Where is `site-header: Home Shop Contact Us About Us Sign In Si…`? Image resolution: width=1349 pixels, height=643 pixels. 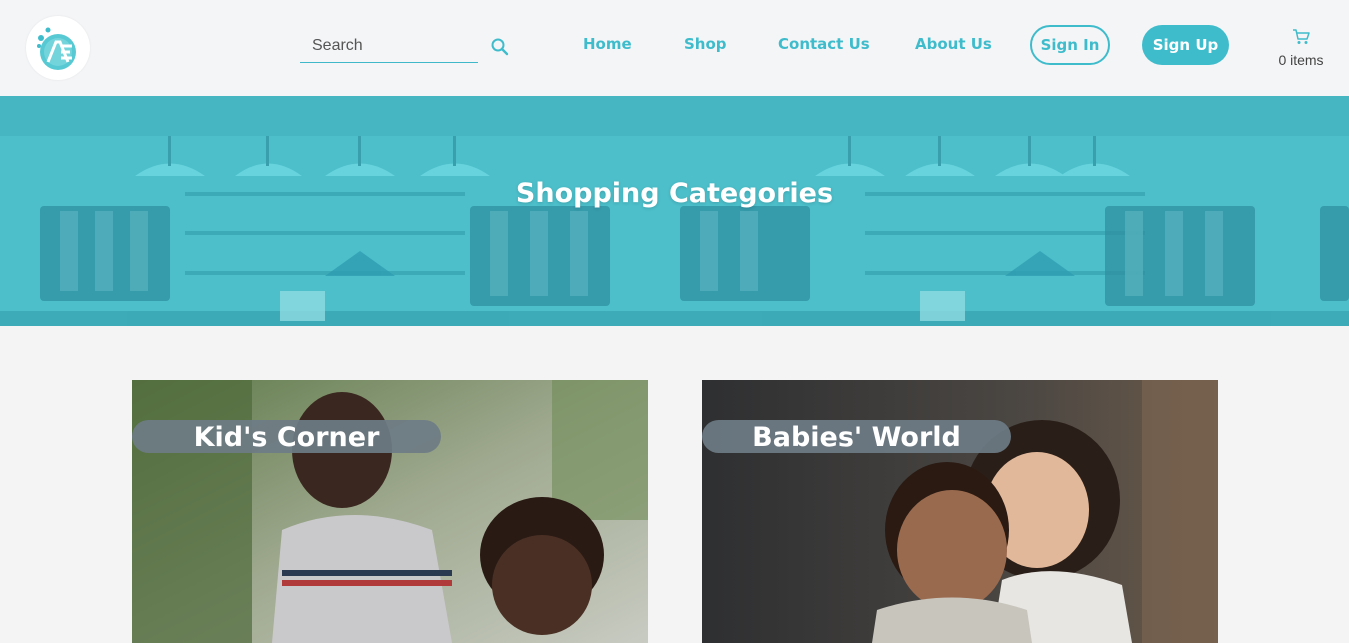 site-header: Home Shop Contact Us About Us Sign In Si… is located at coordinates (674, 48).